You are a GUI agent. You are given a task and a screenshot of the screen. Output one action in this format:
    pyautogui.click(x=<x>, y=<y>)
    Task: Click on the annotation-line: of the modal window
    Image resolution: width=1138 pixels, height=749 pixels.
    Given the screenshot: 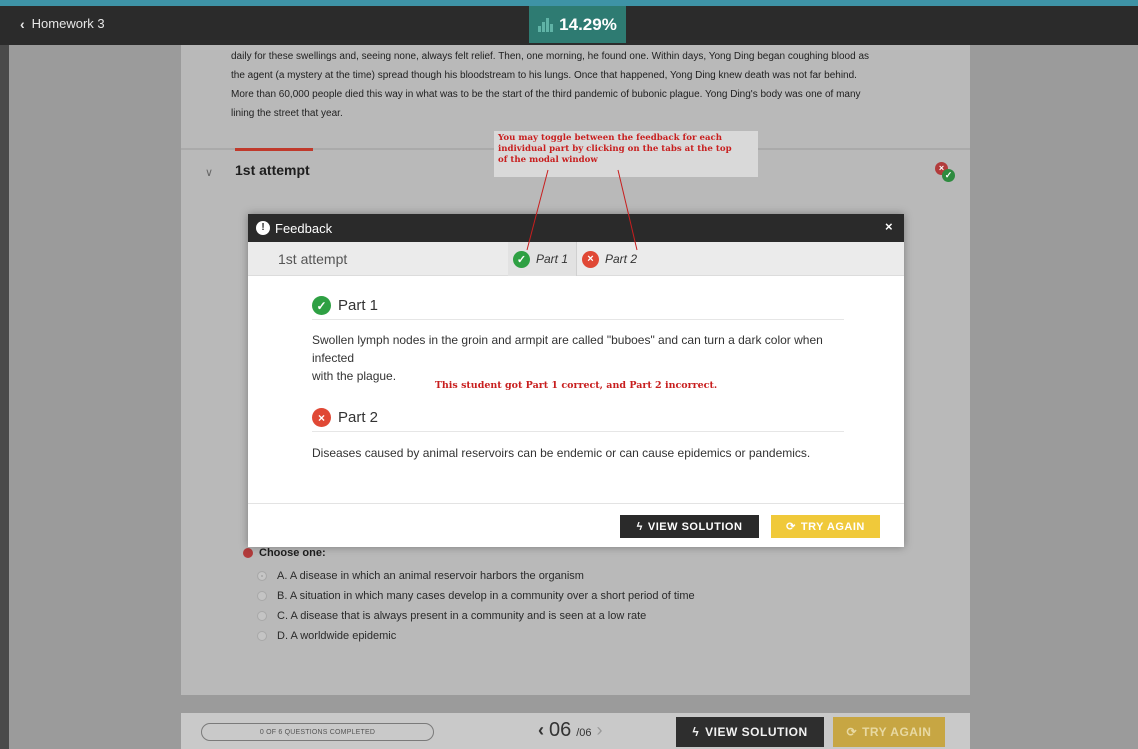 What is the action you would take?
    pyautogui.click(x=548, y=160)
    